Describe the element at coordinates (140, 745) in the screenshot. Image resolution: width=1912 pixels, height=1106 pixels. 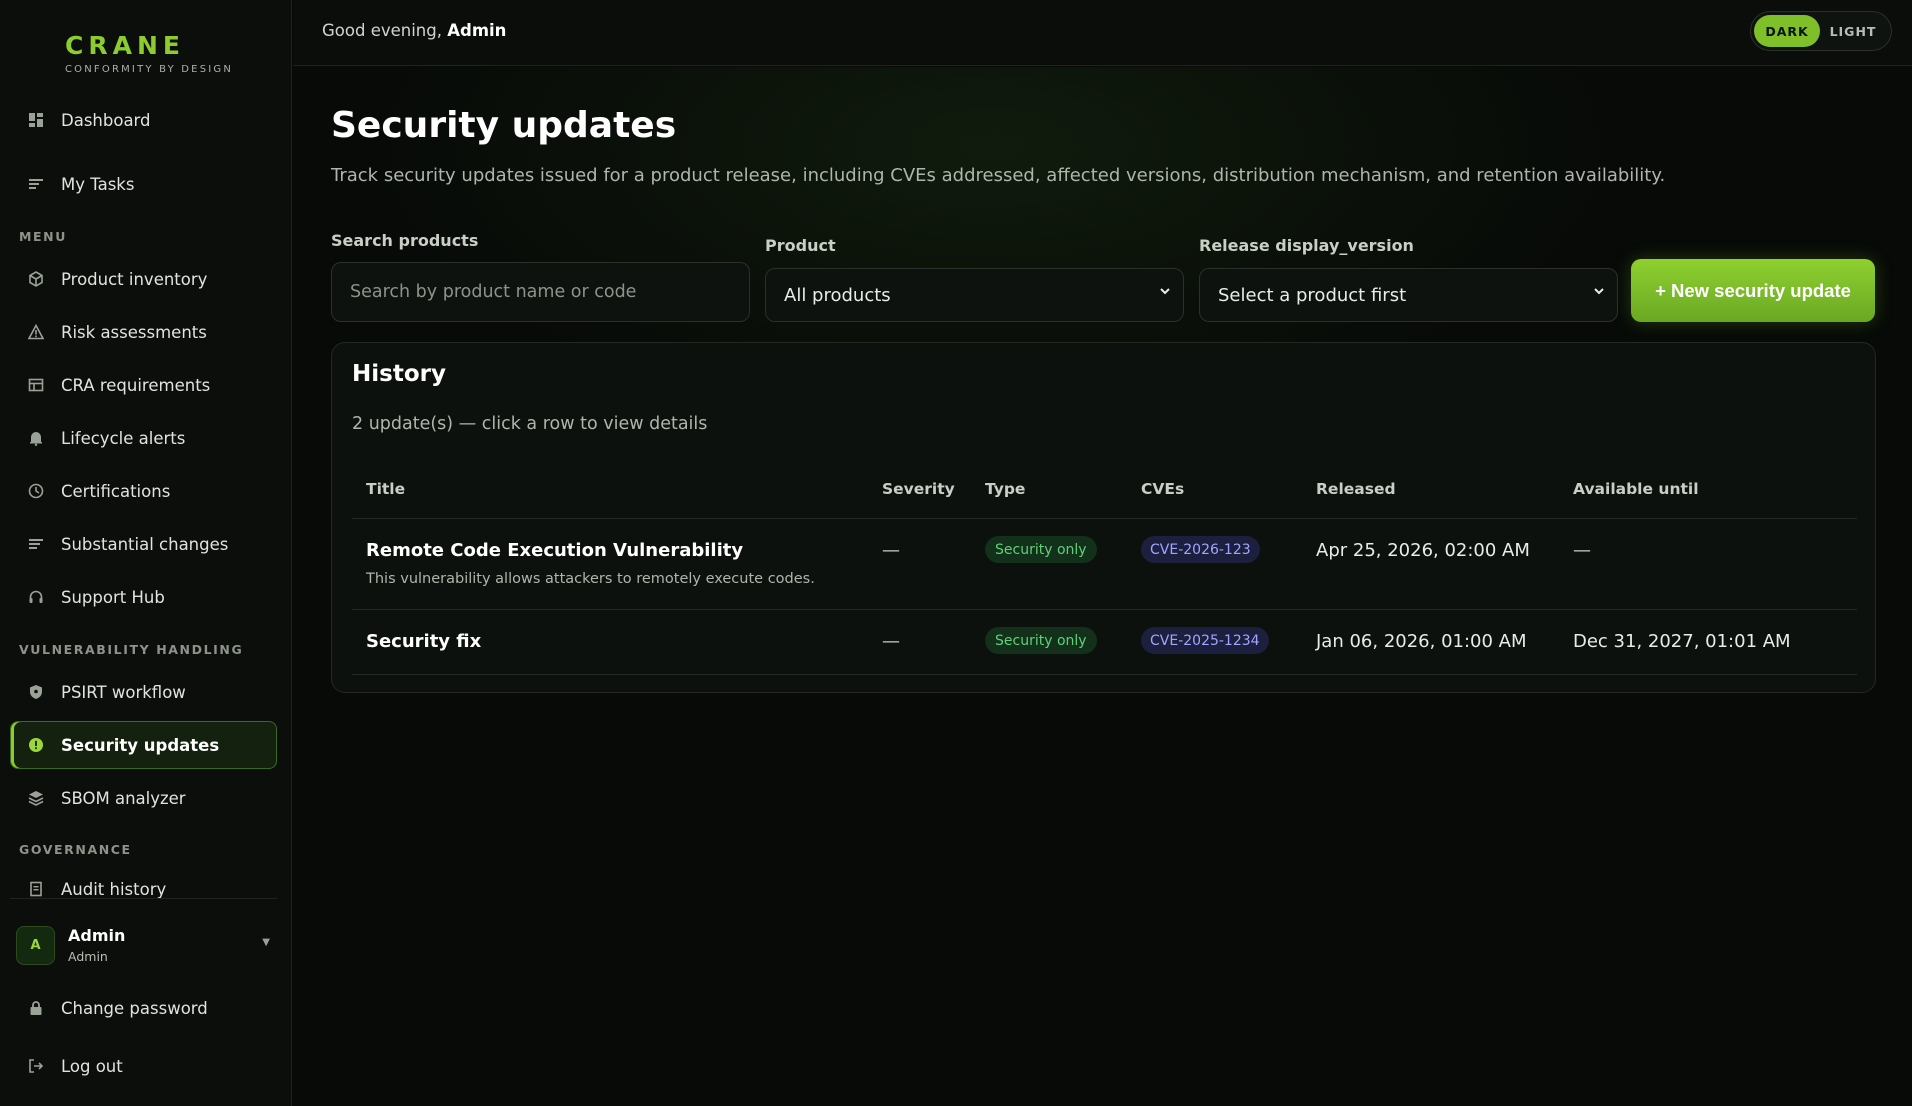
I see `sidebar-item-label: Security updates` at that location.